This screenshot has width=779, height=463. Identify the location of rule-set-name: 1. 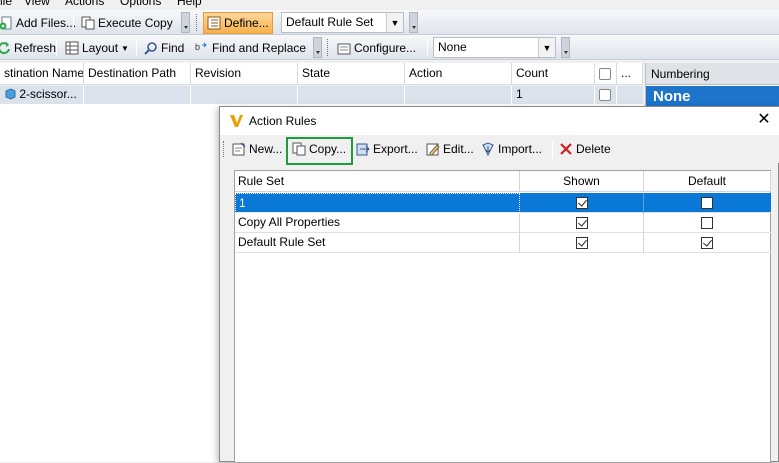
(377, 203).